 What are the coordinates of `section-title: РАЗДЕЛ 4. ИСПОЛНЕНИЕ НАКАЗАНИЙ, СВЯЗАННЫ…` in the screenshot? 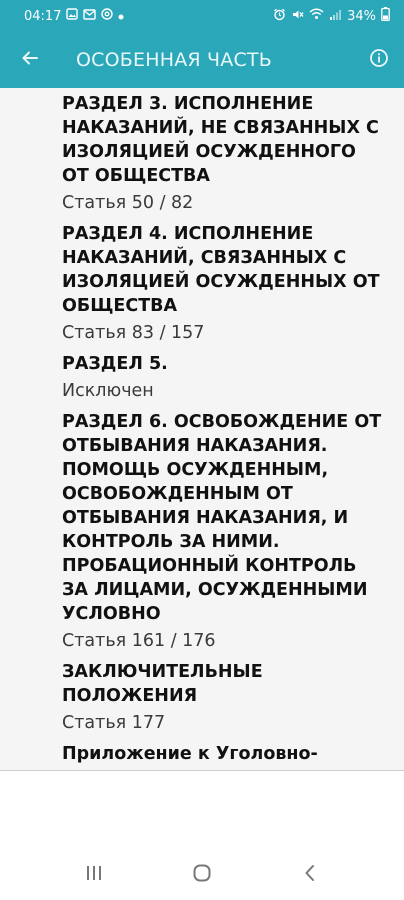 It's located at (221, 270).